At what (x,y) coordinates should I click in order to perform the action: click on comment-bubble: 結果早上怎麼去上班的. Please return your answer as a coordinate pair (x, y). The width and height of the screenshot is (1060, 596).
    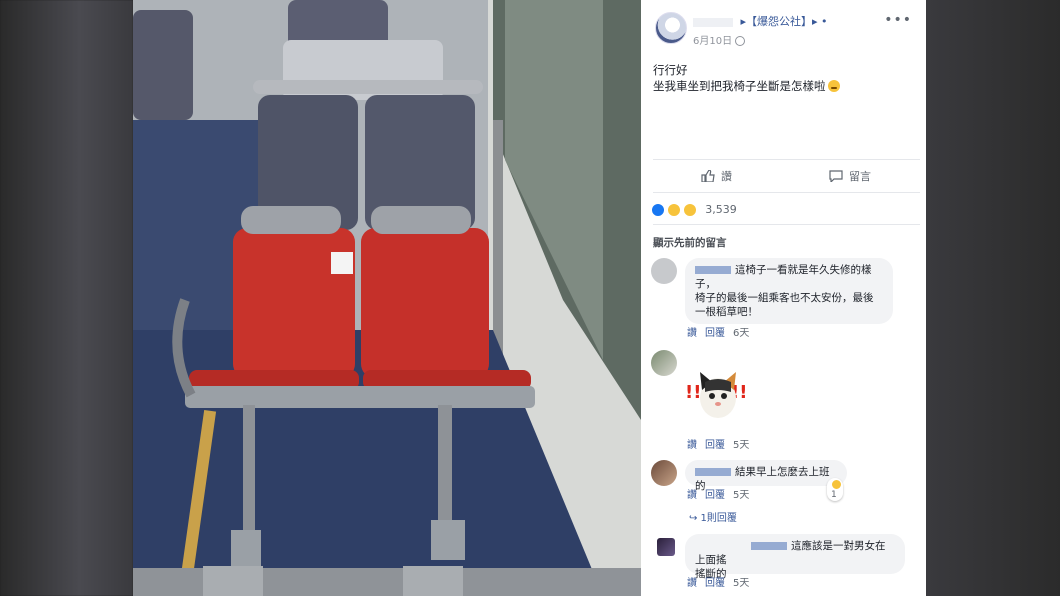
    Looking at the image, I should click on (766, 476).